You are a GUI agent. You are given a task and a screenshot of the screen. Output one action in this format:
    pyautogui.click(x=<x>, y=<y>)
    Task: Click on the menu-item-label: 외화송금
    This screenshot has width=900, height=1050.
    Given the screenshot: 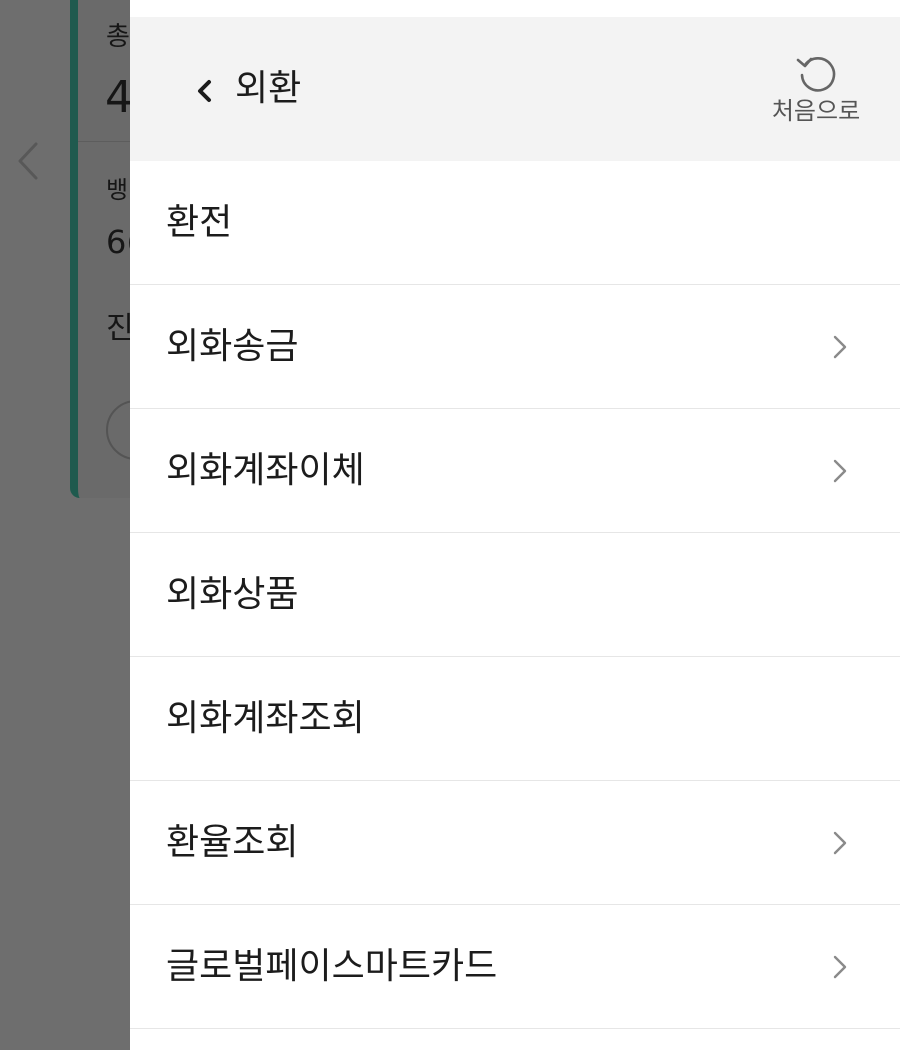 What is the action you would take?
    pyautogui.click(x=232, y=346)
    